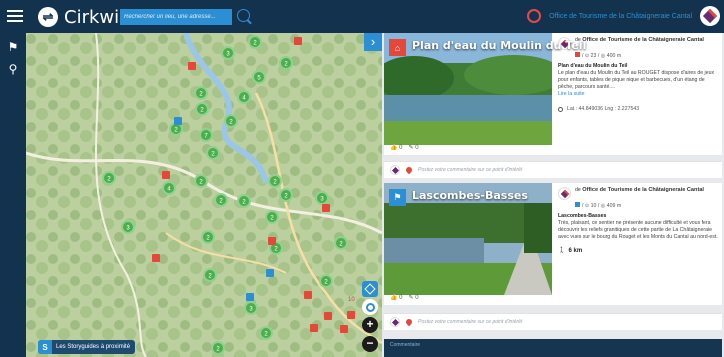 Image resolution: width=724 pixels, height=357 pixels. I want to click on layers-button, so click(370, 289).